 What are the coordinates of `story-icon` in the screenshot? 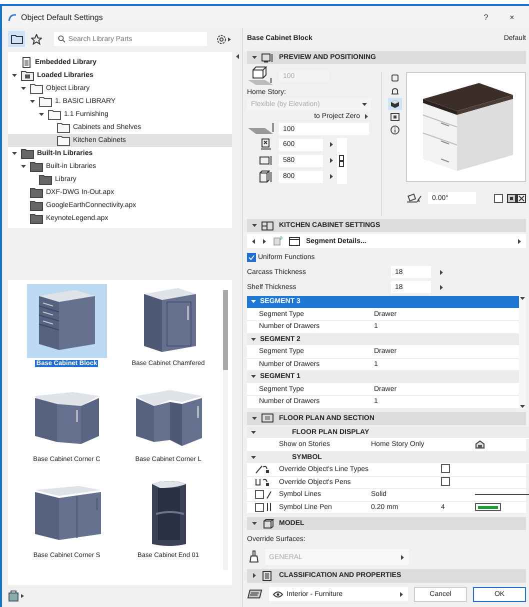 It's located at (480, 445).